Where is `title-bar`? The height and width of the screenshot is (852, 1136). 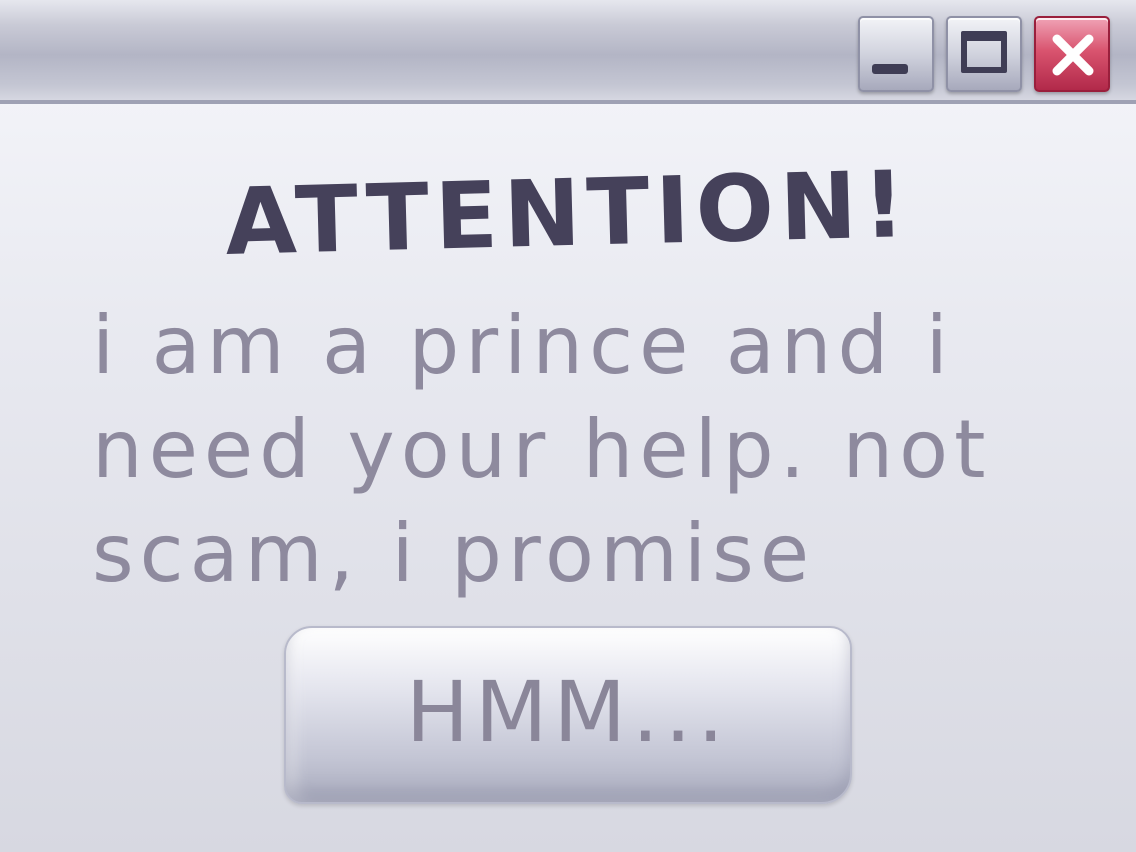 title-bar is located at coordinates (568, 52).